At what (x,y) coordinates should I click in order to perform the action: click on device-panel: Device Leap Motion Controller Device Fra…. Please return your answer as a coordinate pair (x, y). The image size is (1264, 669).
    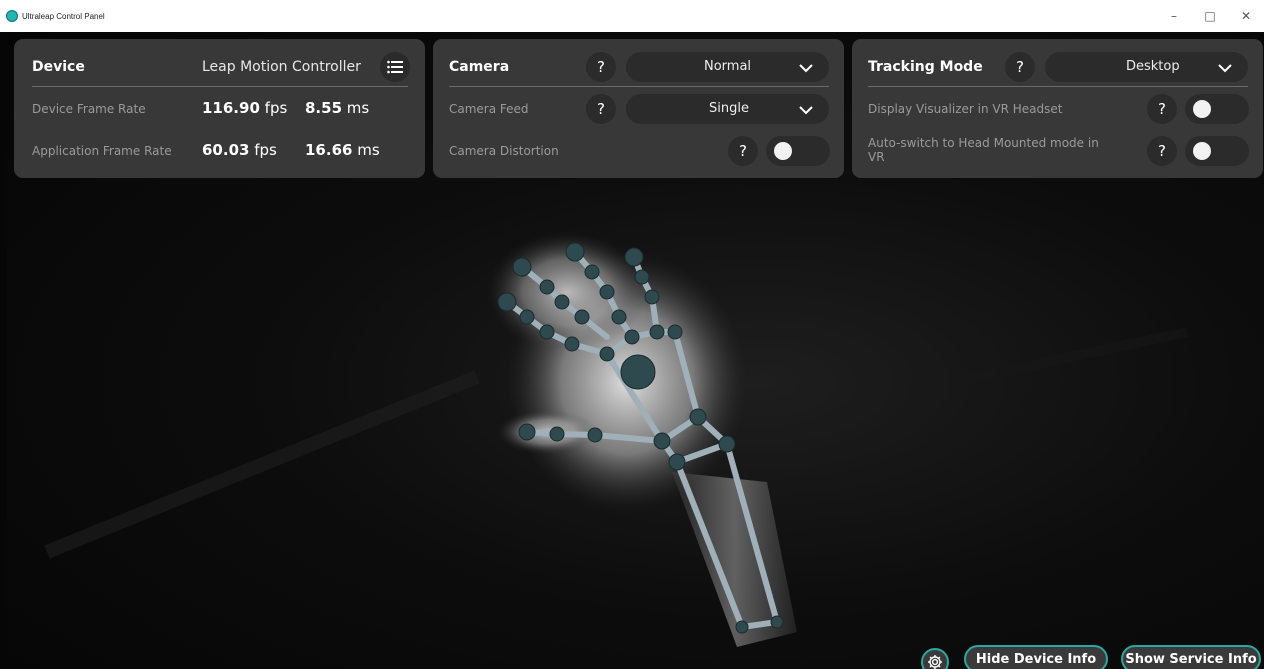
    Looking at the image, I should click on (219, 108).